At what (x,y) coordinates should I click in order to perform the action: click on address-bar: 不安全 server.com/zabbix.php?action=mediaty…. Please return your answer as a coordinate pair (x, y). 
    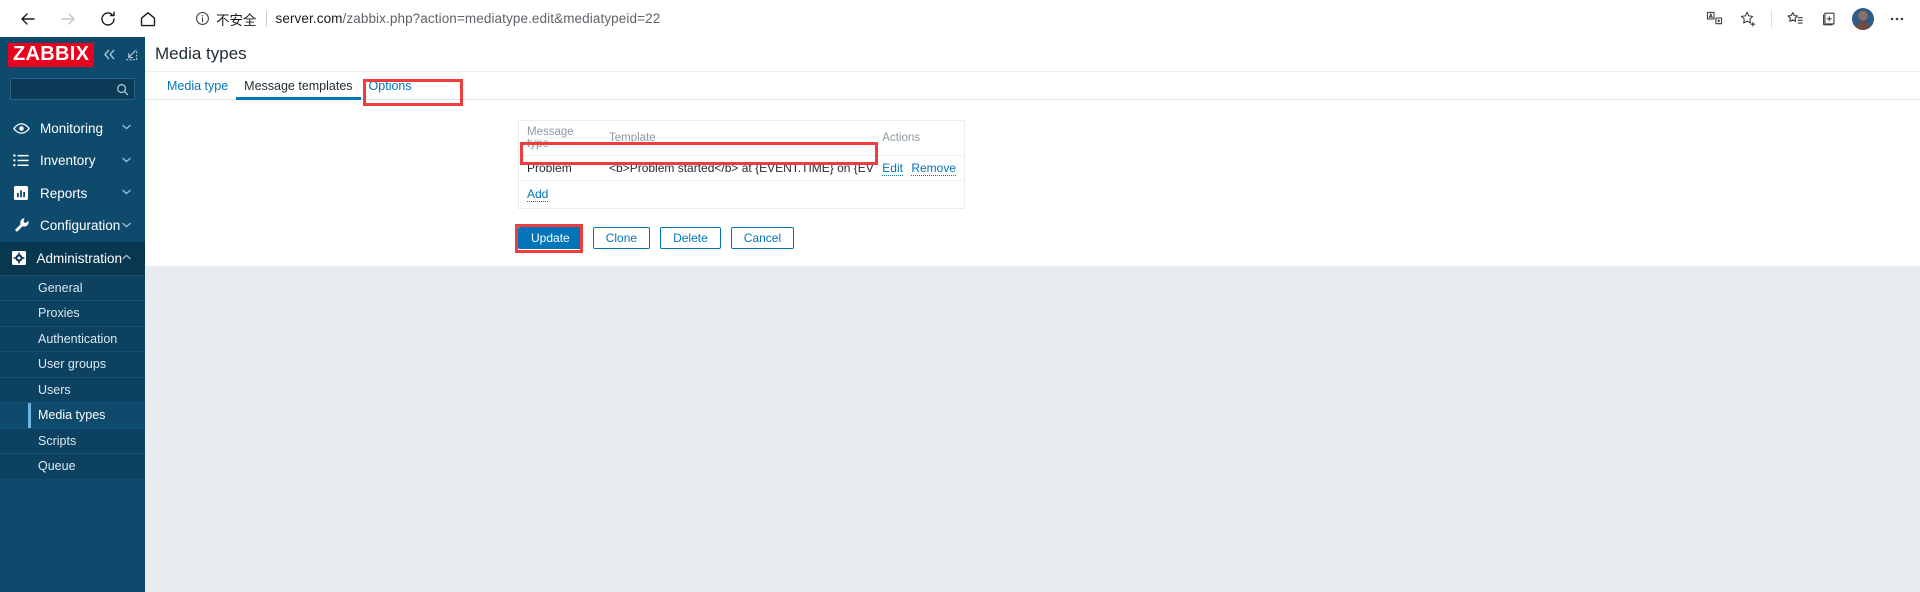
    Looking at the image, I should click on (904, 18).